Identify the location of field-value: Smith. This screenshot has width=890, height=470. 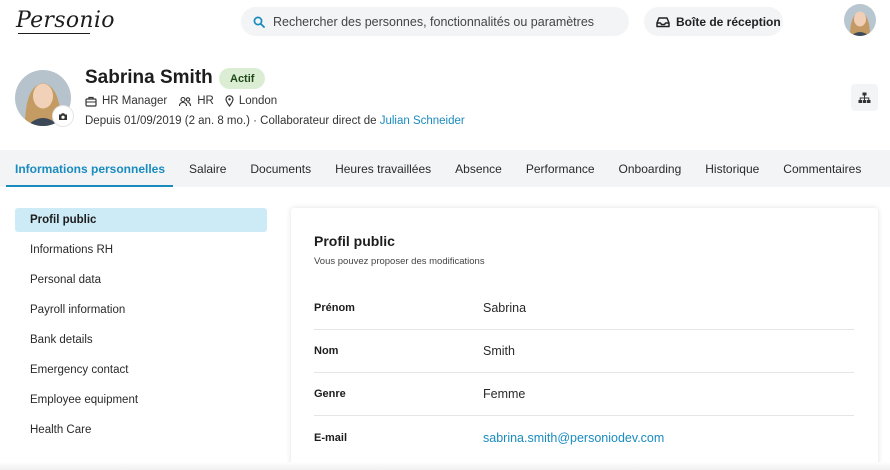
(499, 351).